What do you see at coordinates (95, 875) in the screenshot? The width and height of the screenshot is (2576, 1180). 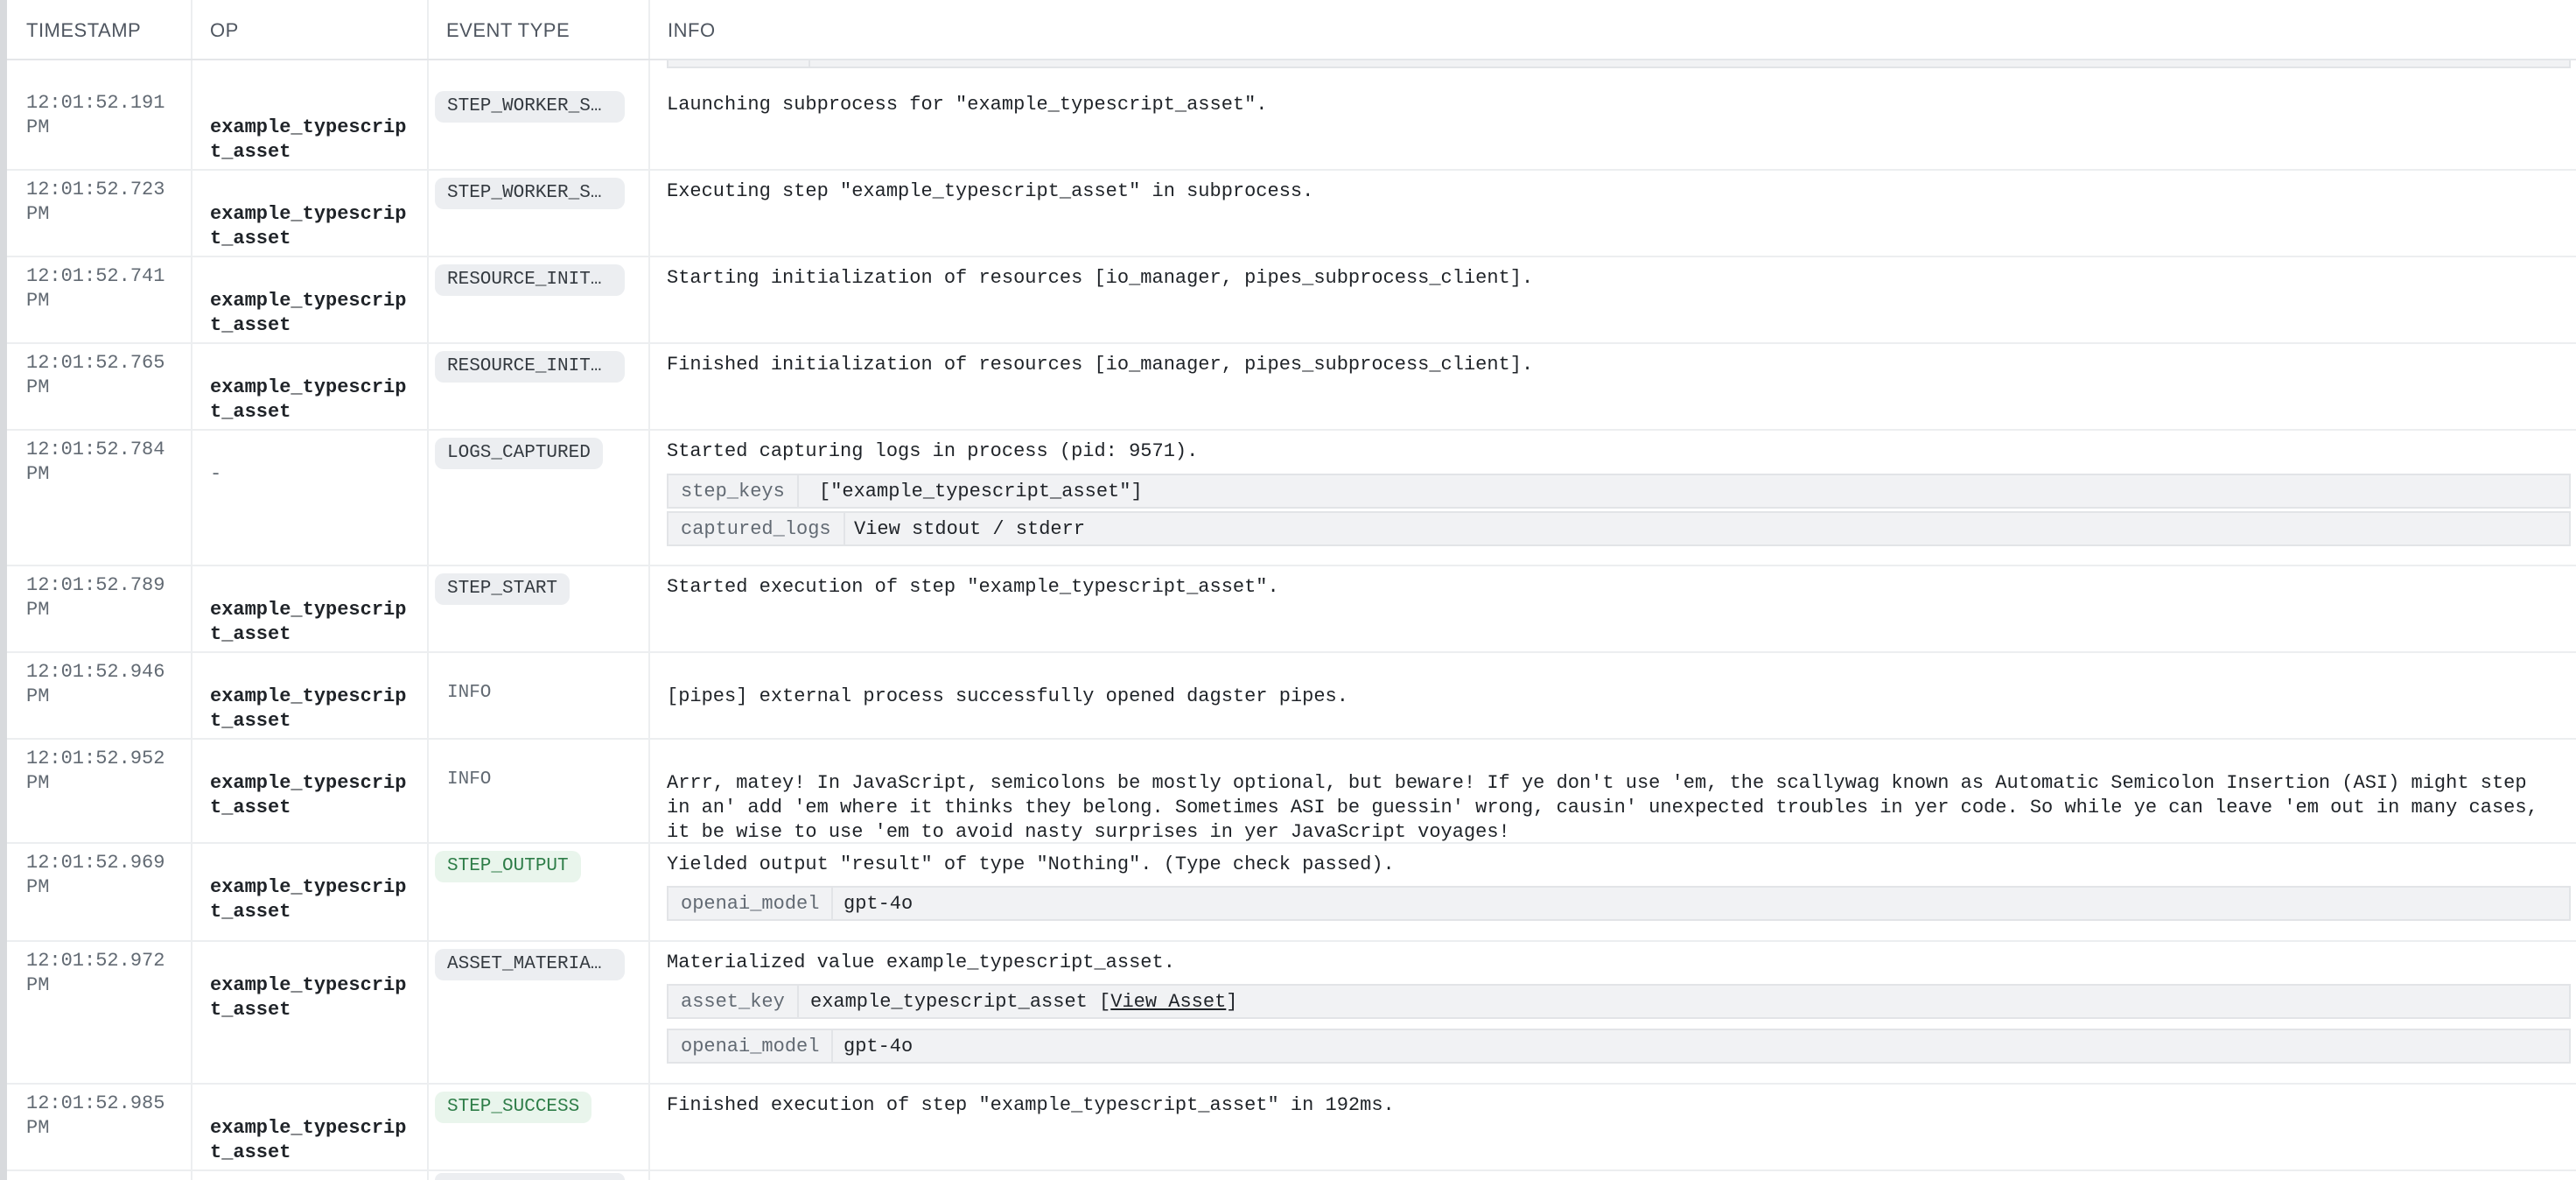 I see `timestamp: 12:01:52.969 PM` at bounding box center [95, 875].